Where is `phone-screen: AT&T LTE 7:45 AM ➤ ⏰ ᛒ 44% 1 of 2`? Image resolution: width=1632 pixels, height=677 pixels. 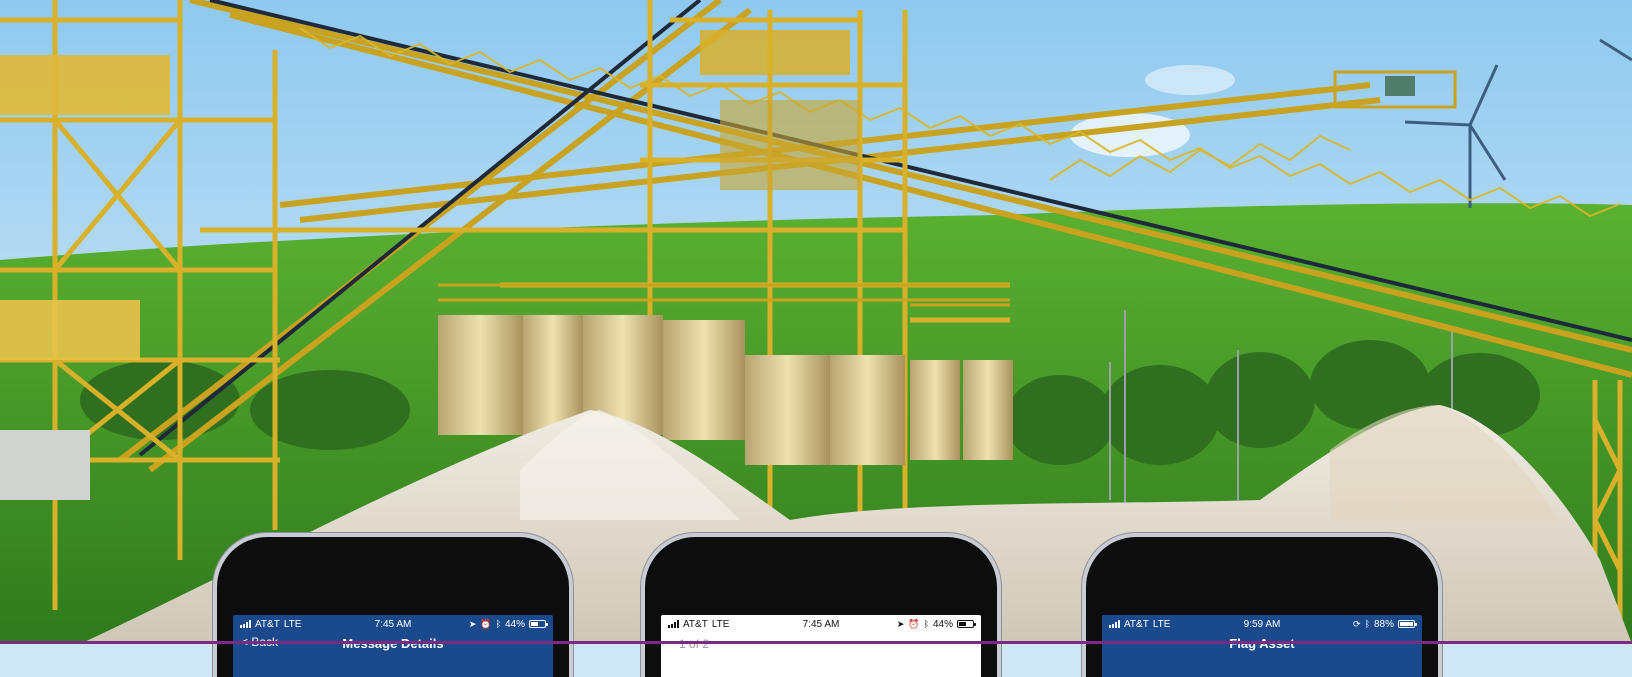 phone-screen: AT&T LTE 7:45 AM ➤ ⏰ ᛒ 44% 1 of 2 is located at coordinates (821, 646).